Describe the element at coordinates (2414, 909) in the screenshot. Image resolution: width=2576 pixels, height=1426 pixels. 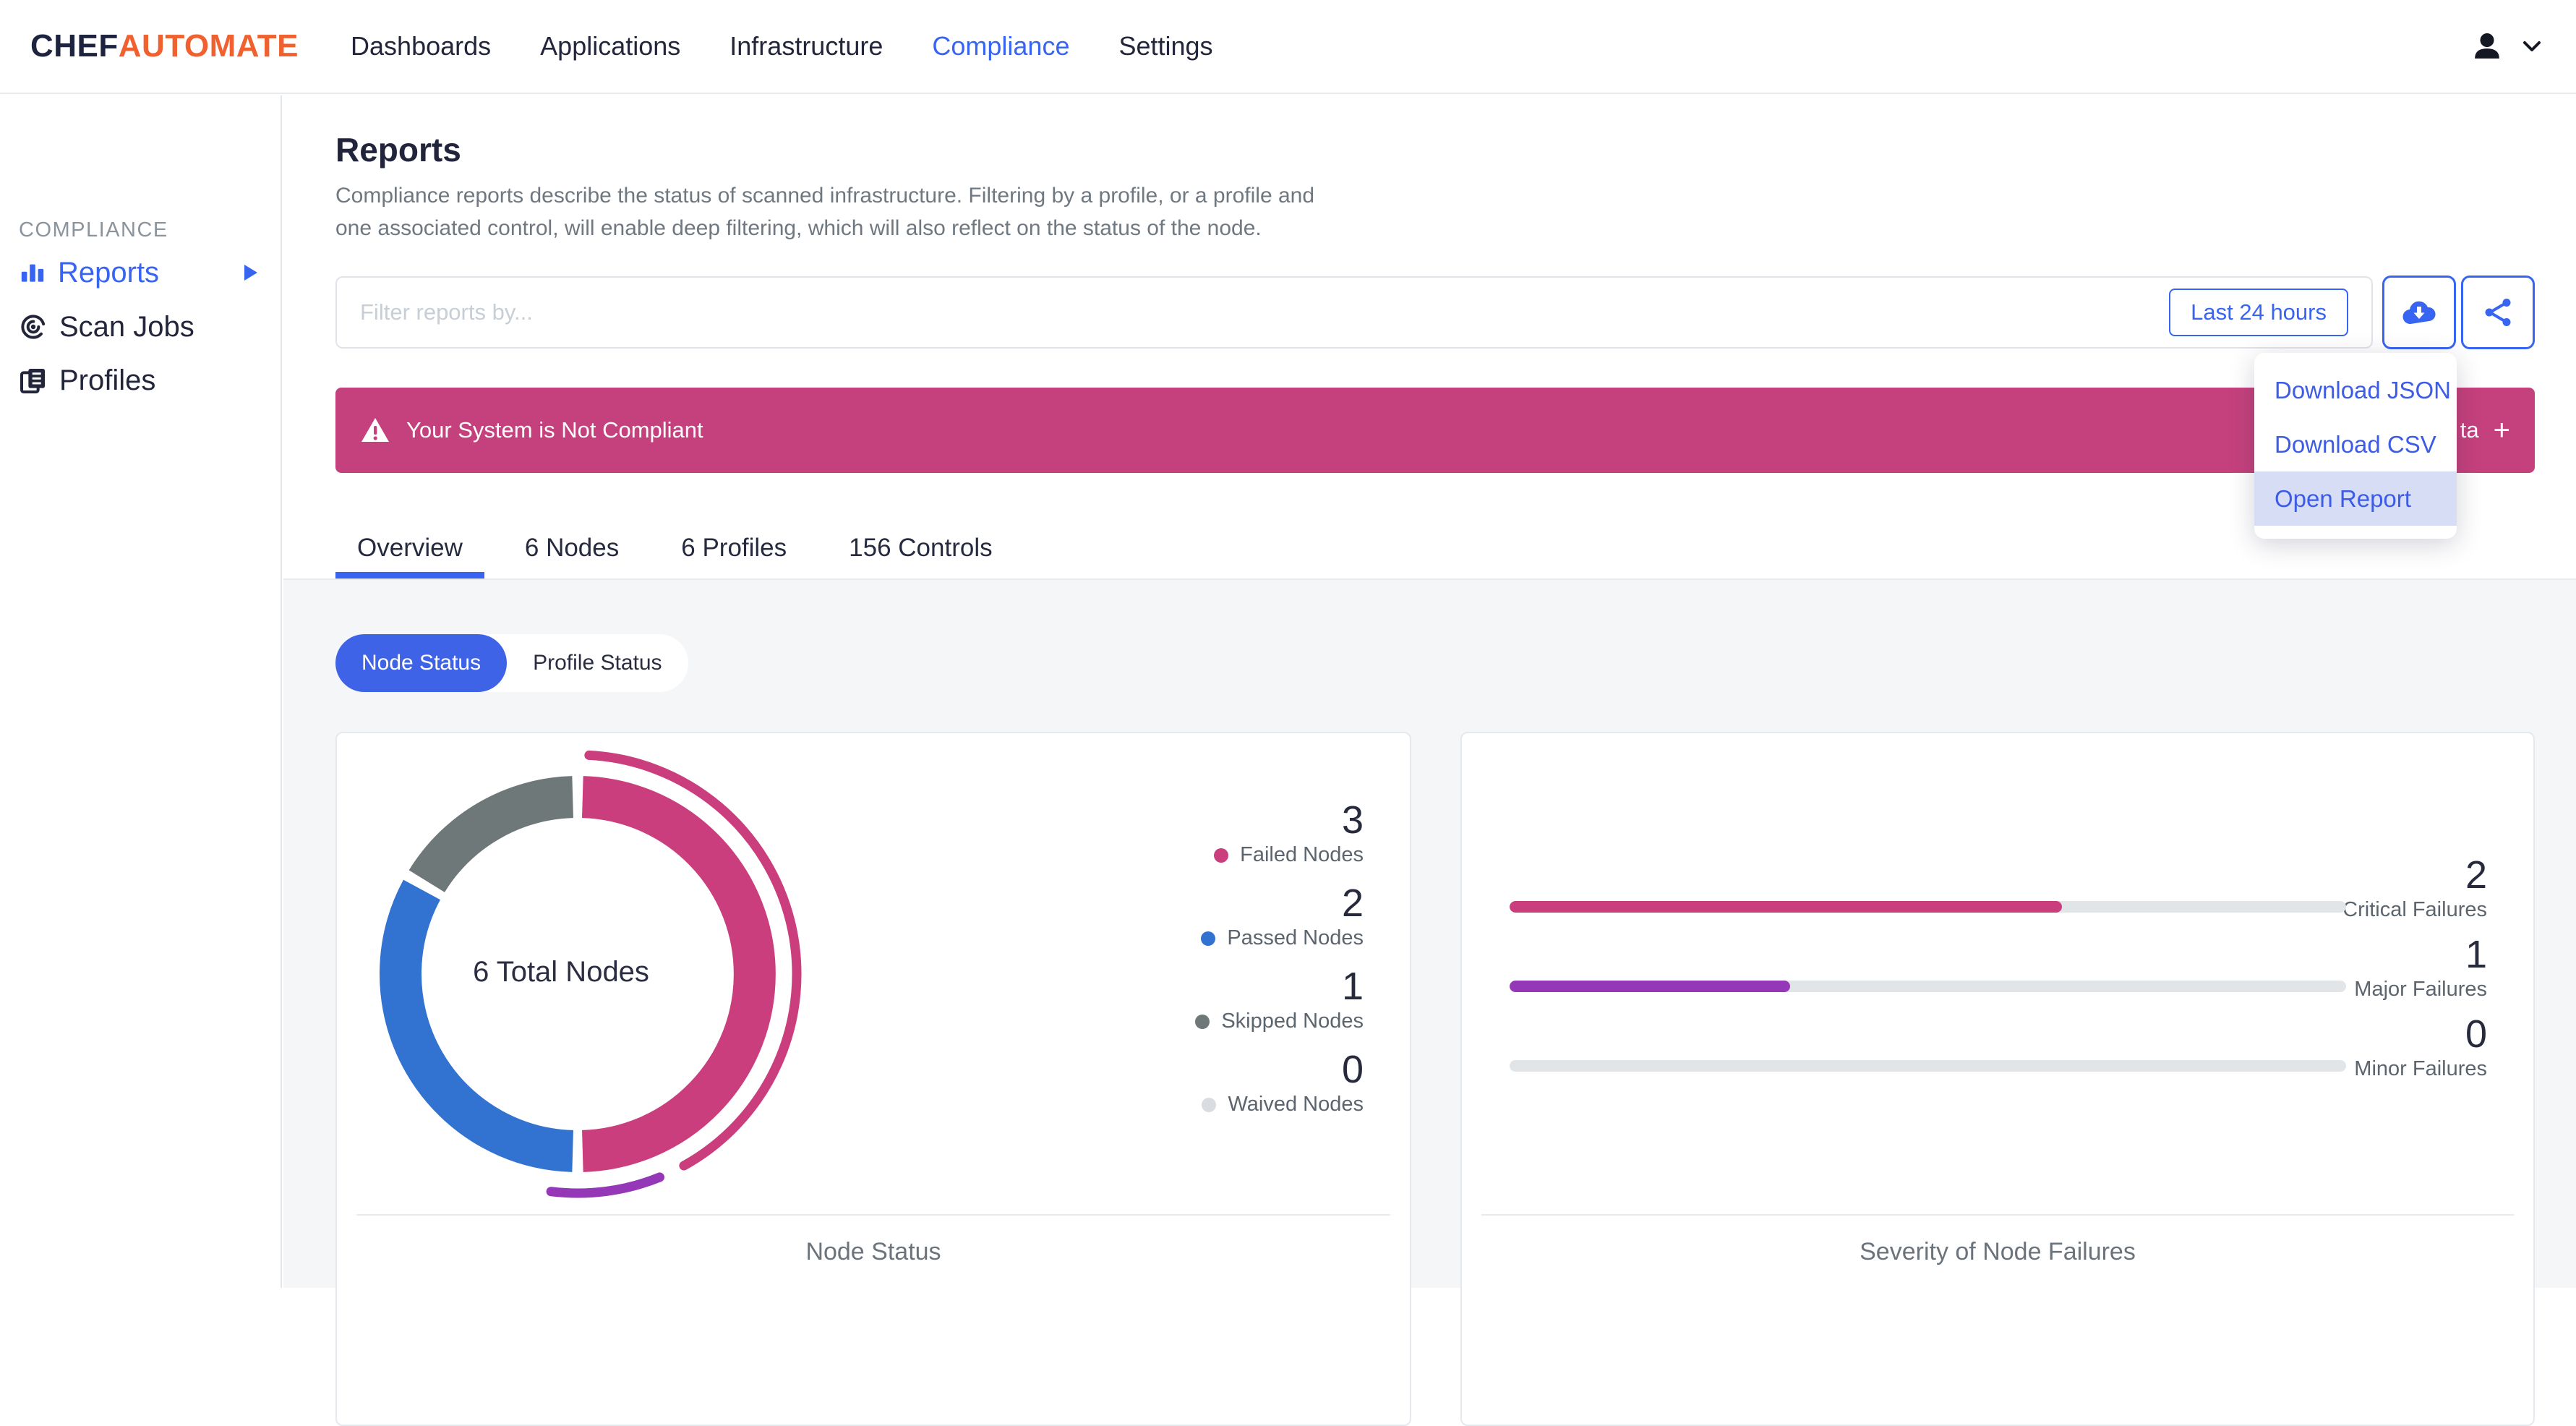
I see `critical-label: Critical Failures` at that location.